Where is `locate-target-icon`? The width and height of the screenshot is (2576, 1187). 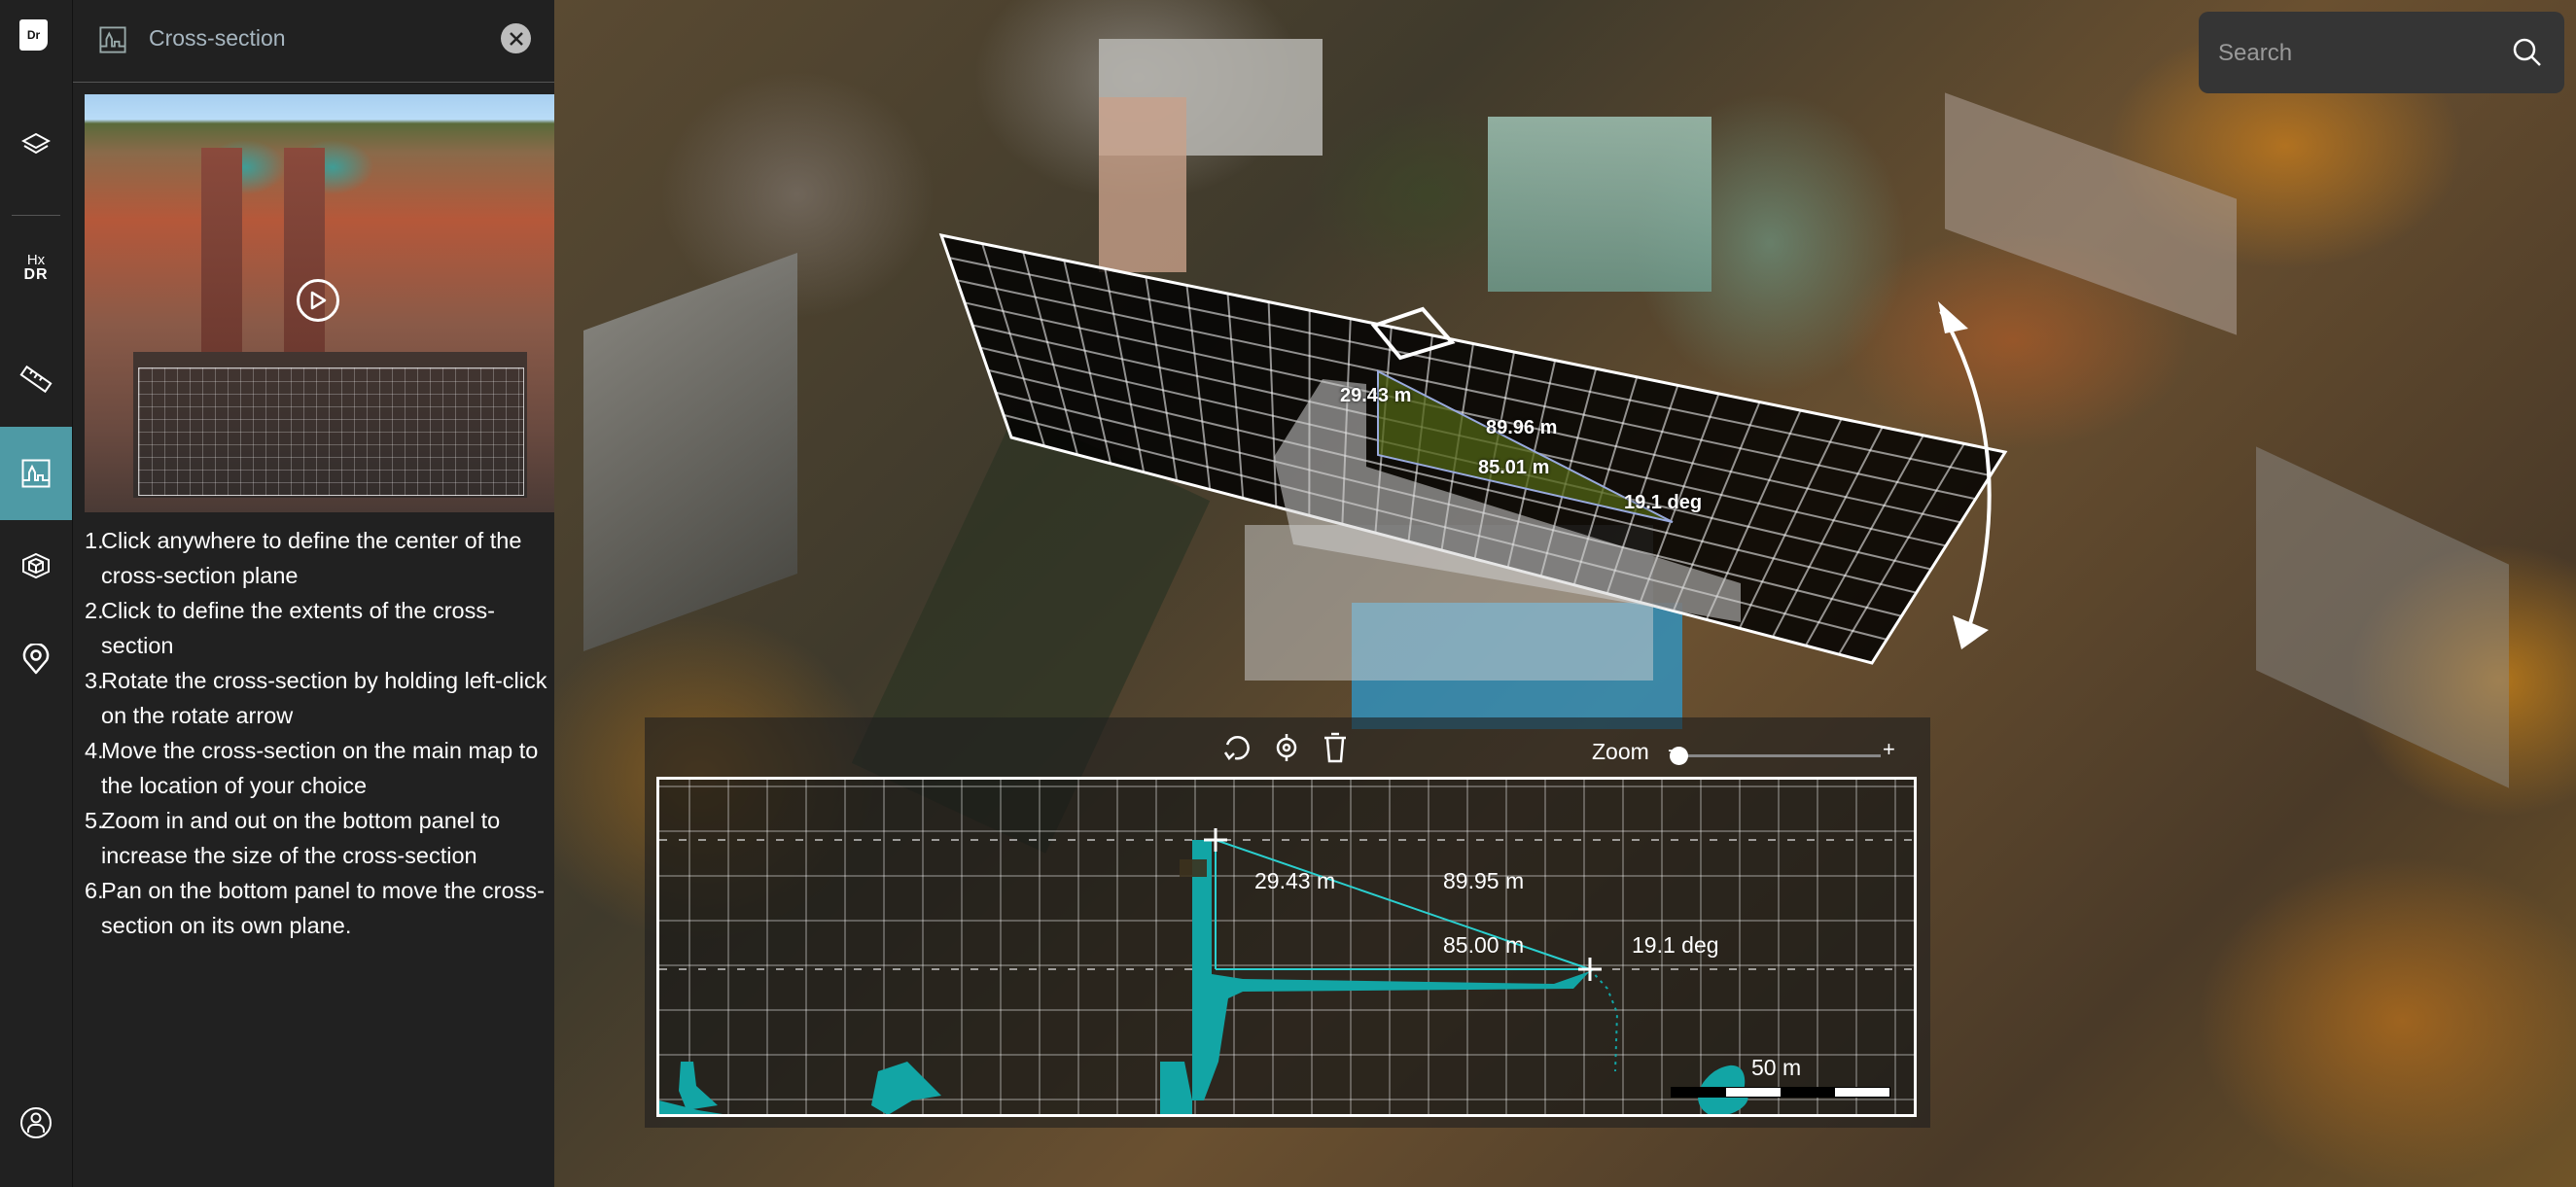
locate-target-icon is located at coordinates (1287, 747).